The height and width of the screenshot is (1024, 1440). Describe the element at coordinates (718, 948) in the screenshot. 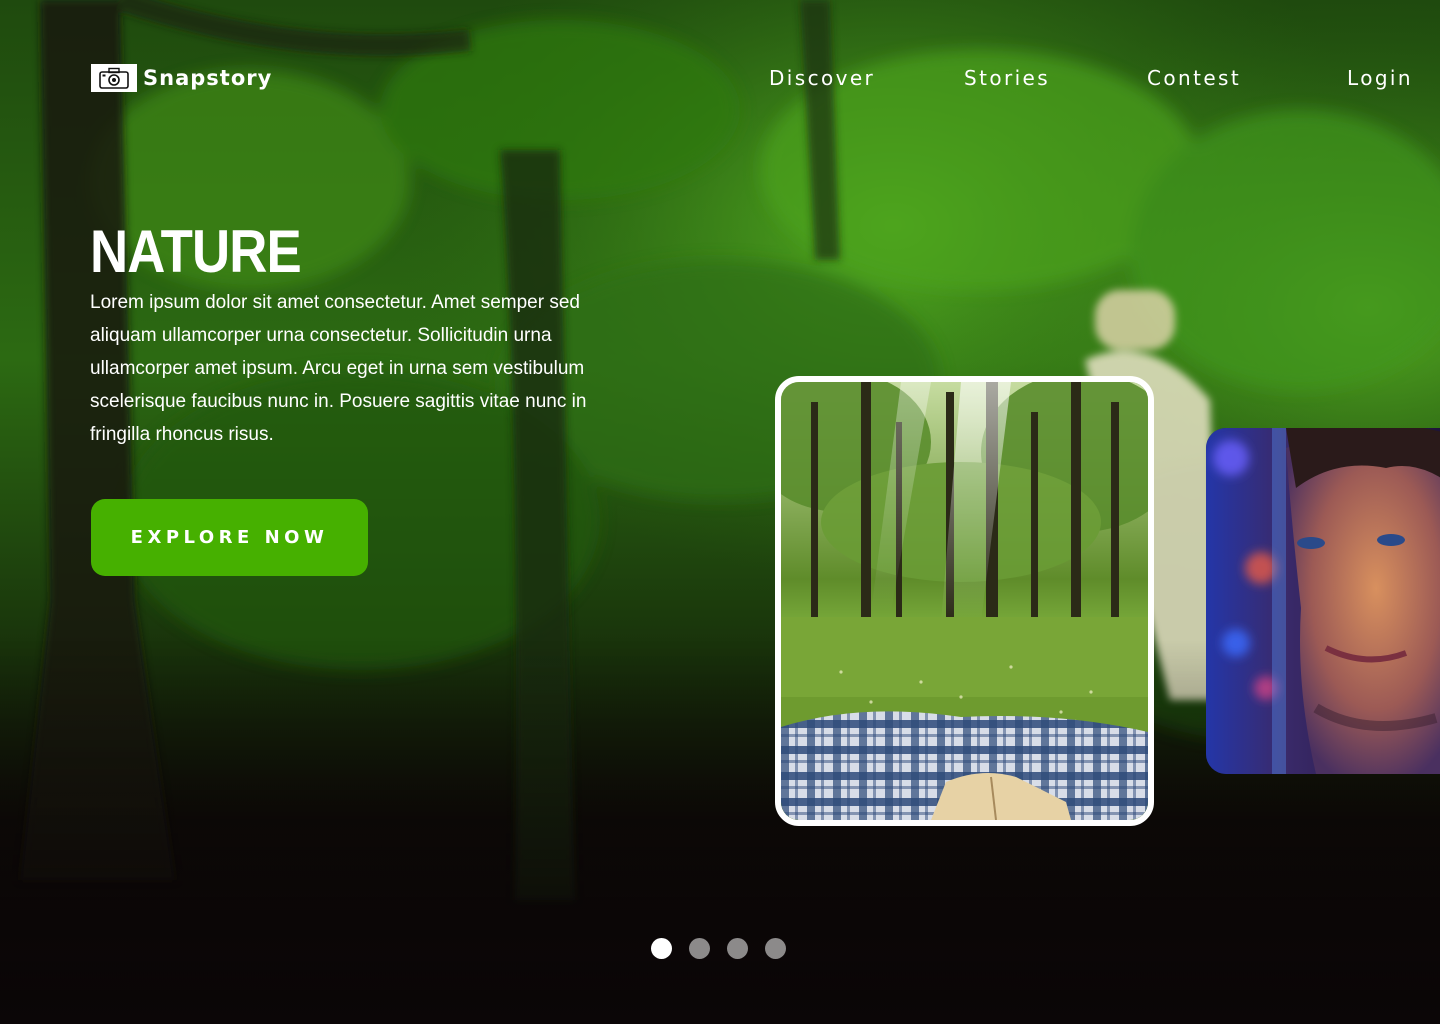

I see `carousel-pagination` at that location.